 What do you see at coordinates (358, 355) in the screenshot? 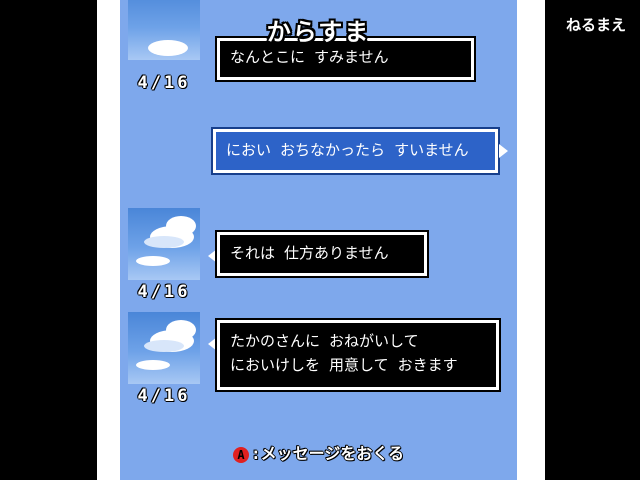
I see `message-bubble: たかのさんに おねがいして においけしを 用意して おきます` at bounding box center [358, 355].